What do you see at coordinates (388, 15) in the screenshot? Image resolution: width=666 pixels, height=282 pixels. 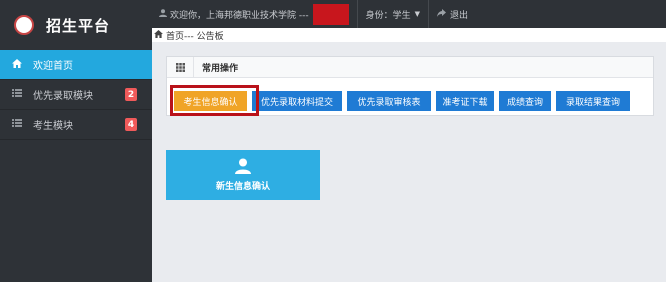 I see `identity-label: 身份：学生` at bounding box center [388, 15].